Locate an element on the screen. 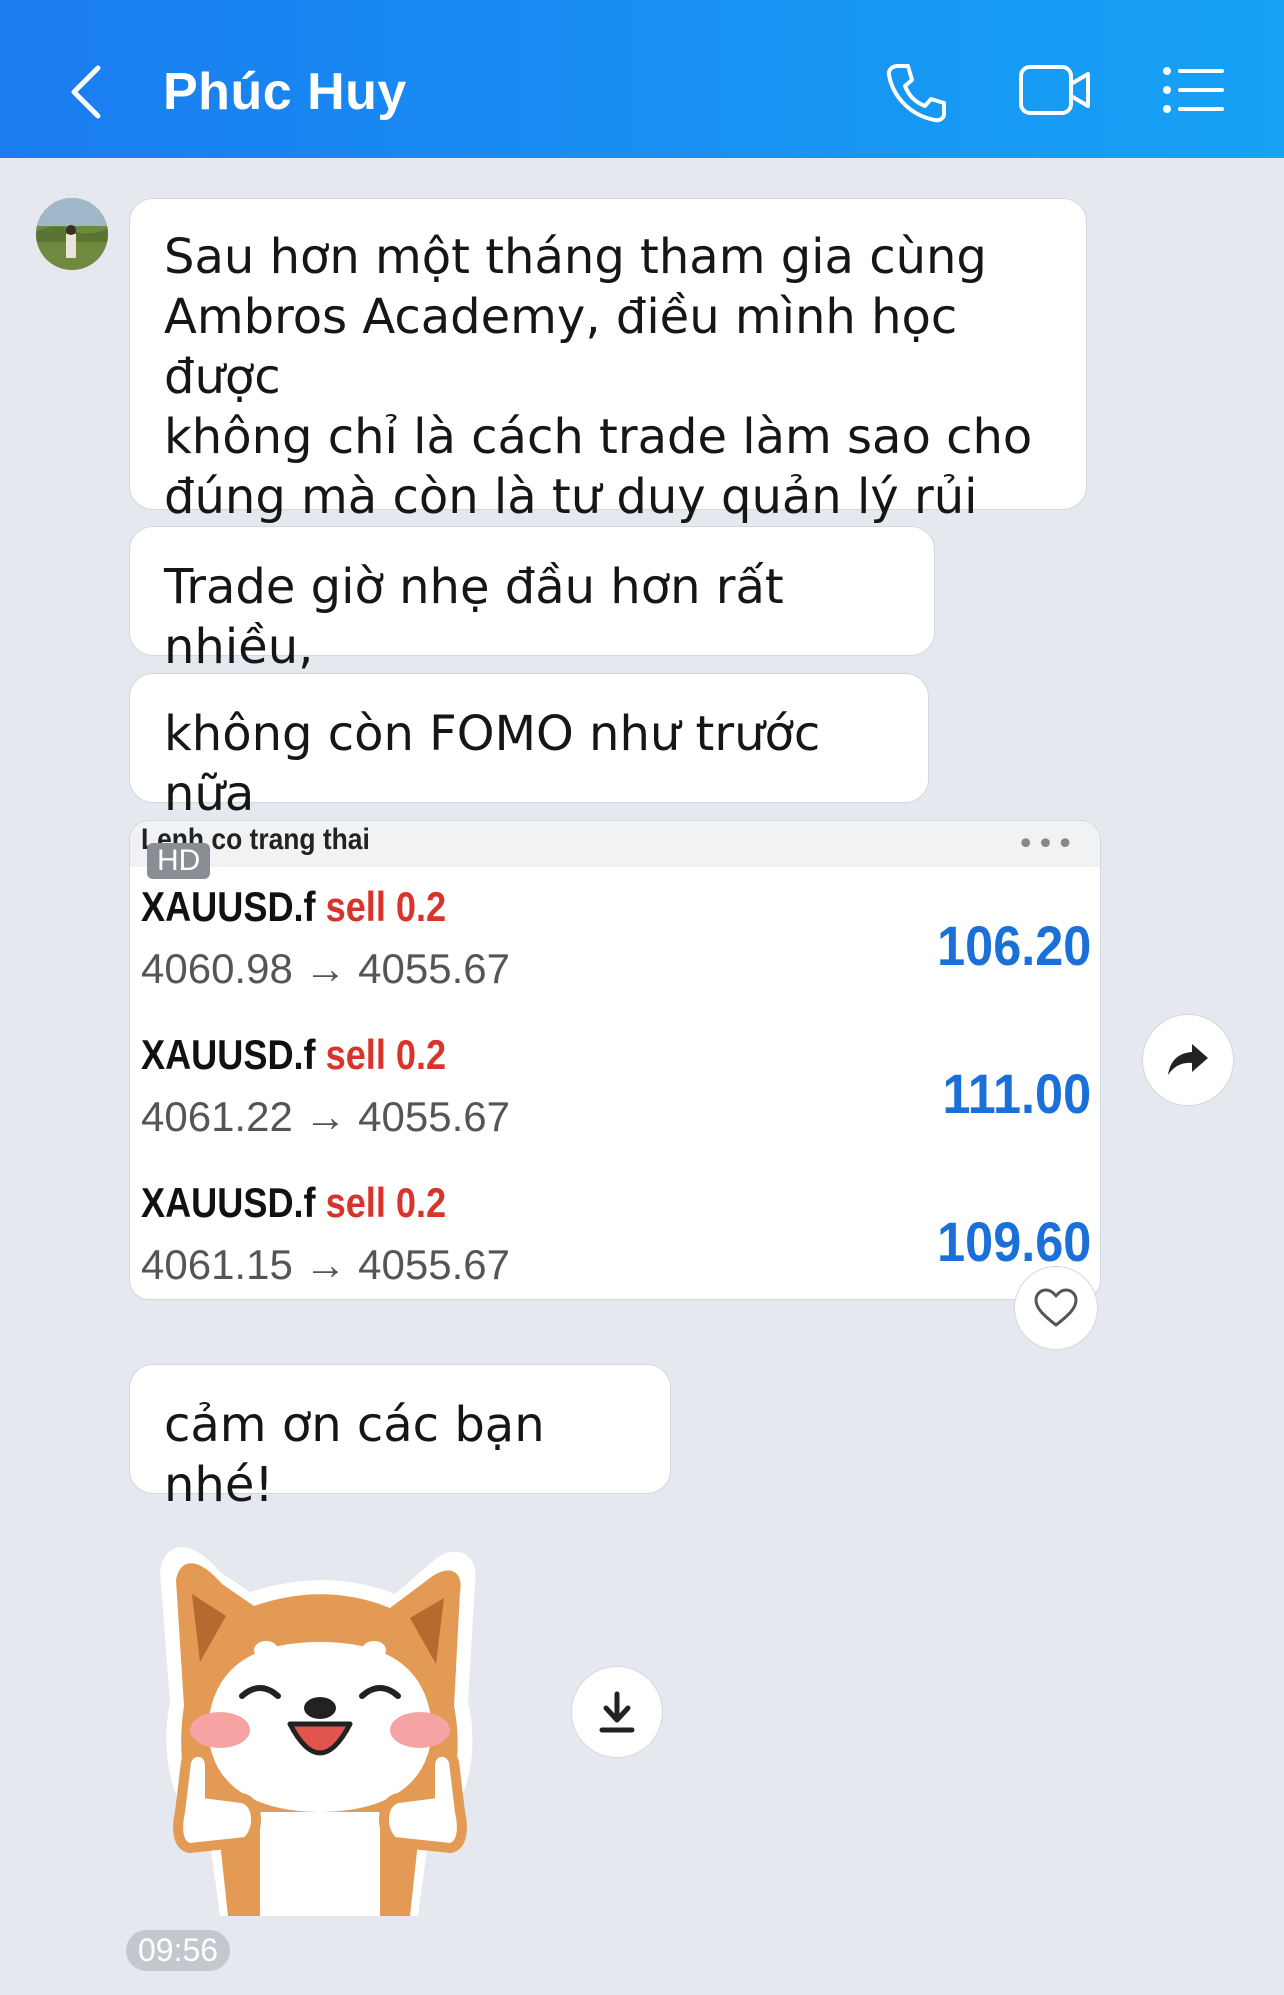 This screenshot has height=1995, width=1284. back-chevron-icon is located at coordinates (90, 90).